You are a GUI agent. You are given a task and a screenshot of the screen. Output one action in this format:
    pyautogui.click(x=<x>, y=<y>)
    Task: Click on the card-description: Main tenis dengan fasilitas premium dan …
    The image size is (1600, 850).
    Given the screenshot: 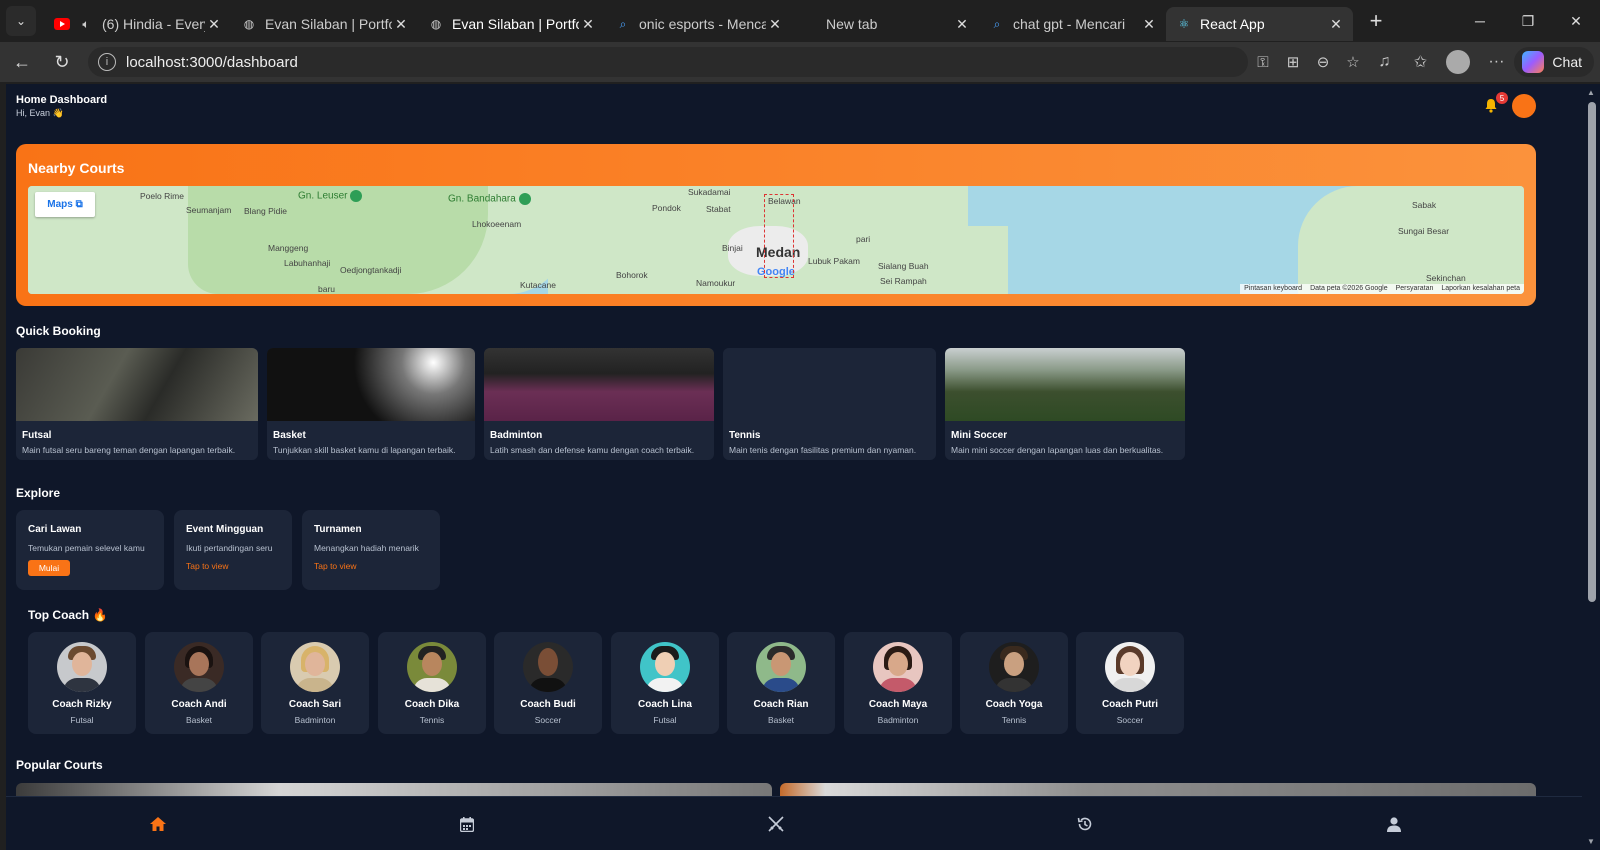 What is the action you would take?
    pyautogui.click(x=823, y=450)
    